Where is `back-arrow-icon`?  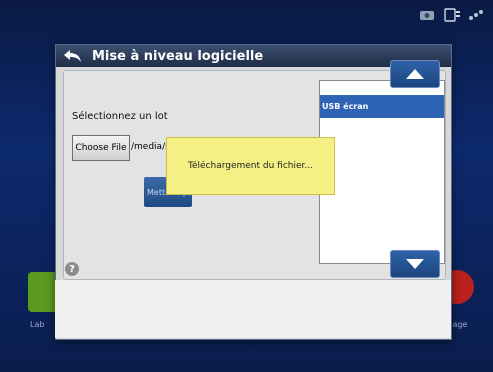
back-arrow-icon is located at coordinates (73, 56).